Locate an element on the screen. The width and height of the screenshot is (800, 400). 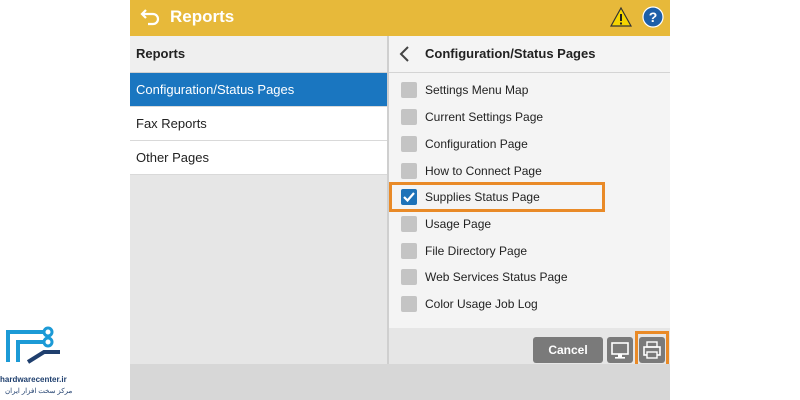
option-label: How to Connect Page is located at coordinates (483, 171).